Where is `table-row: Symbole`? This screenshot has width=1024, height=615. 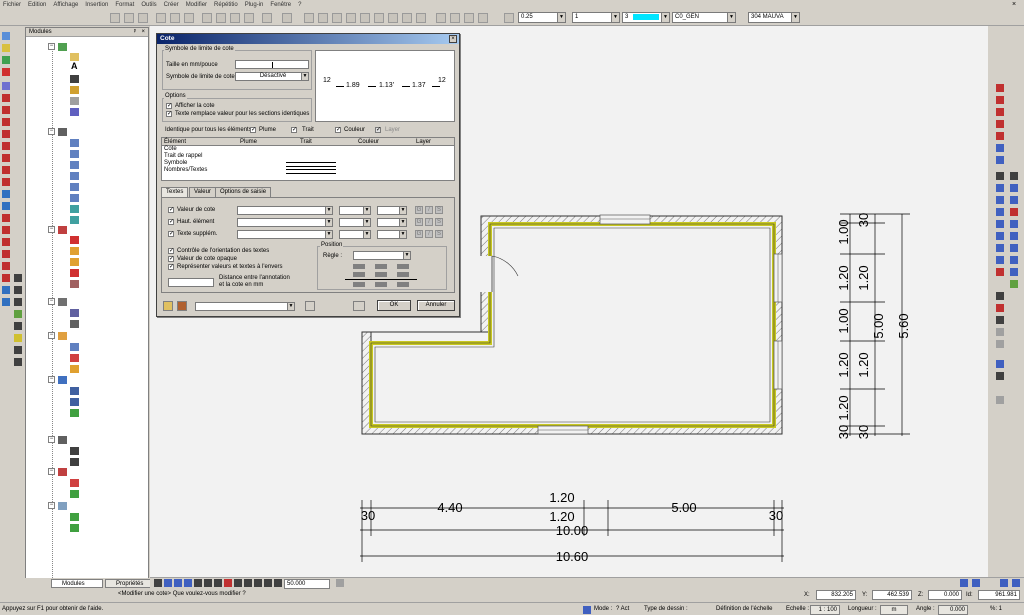 table-row: Symbole is located at coordinates (175, 163).